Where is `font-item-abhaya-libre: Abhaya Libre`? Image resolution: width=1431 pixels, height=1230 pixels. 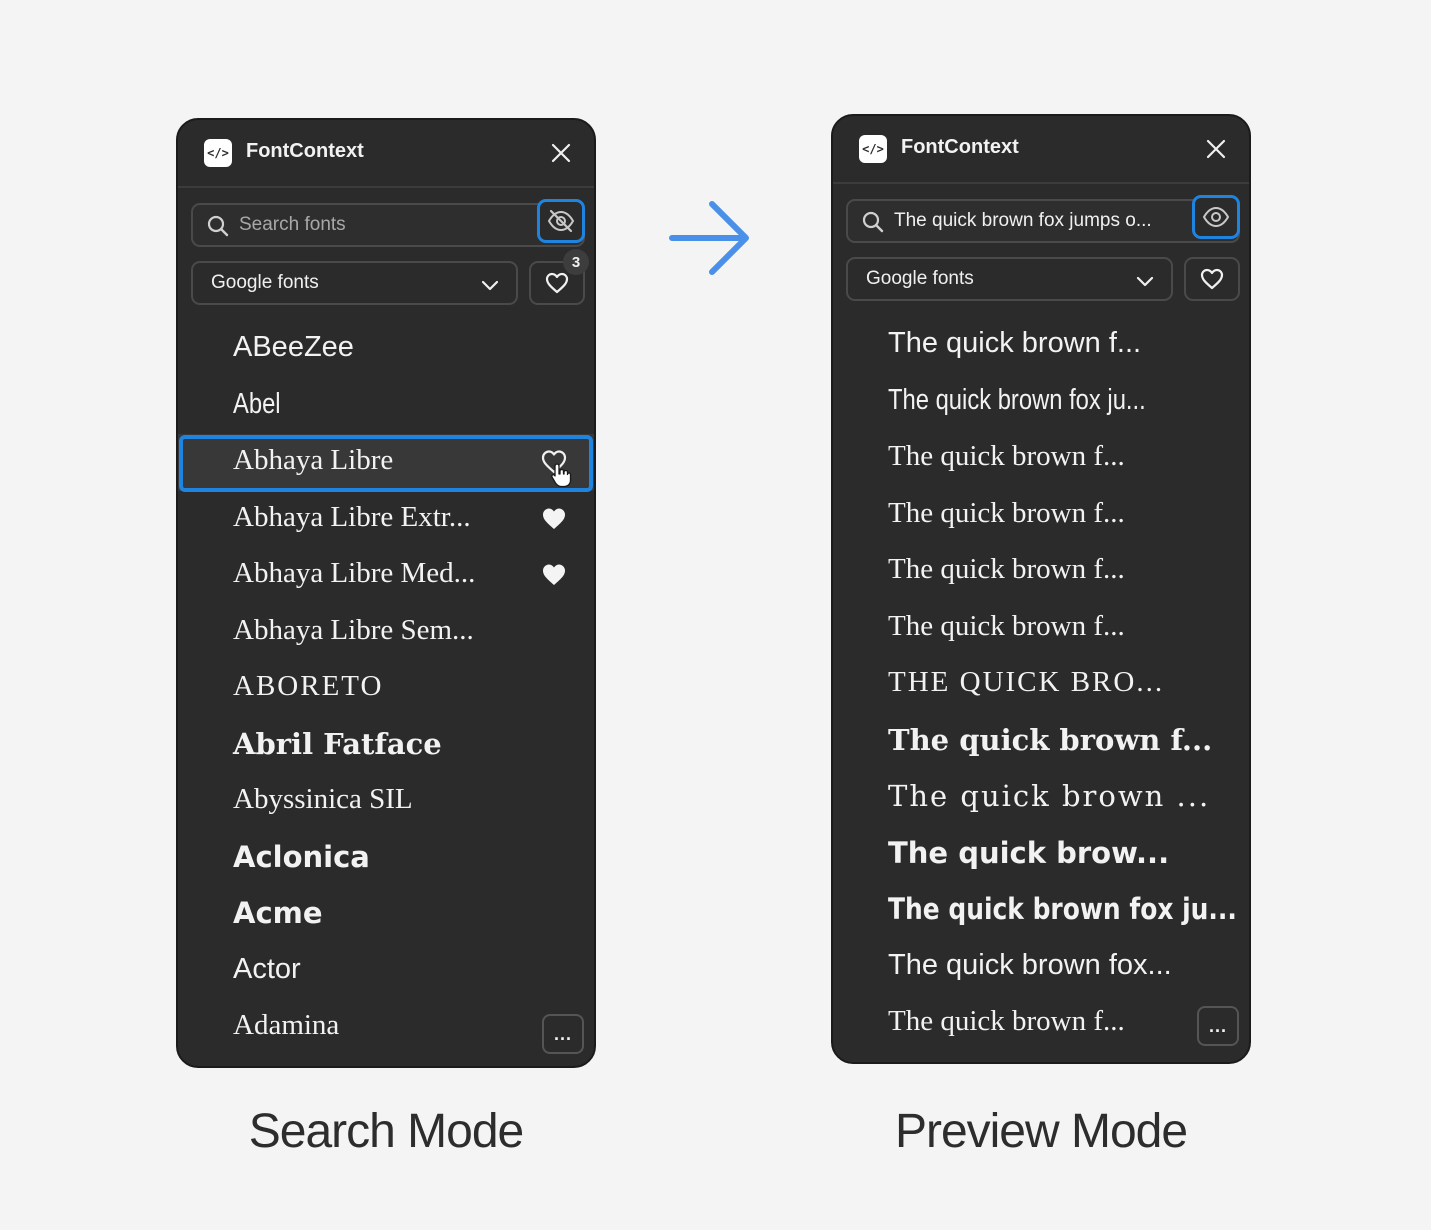 font-item-abhaya-libre: Abhaya Libre is located at coordinates (386, 462).